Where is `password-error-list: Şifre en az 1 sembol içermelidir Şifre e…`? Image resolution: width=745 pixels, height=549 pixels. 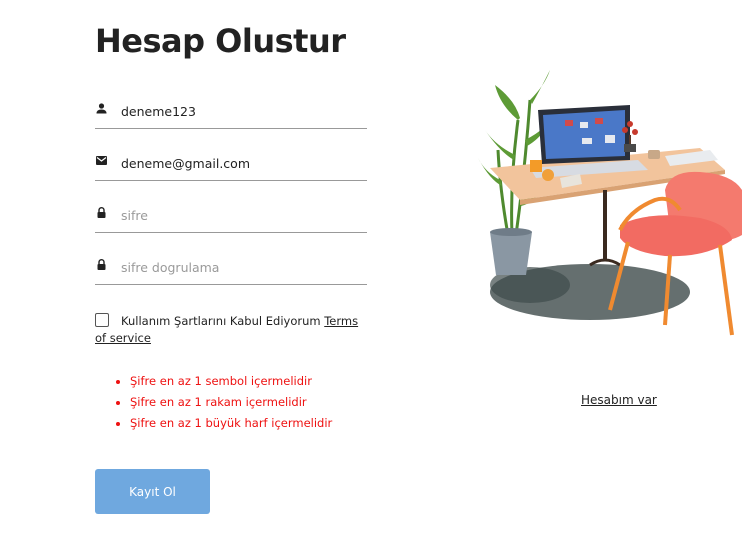 password-error-list: Şifre en az 1 sembol içermelidir Şifre e… is located at coordinates (223, 404).